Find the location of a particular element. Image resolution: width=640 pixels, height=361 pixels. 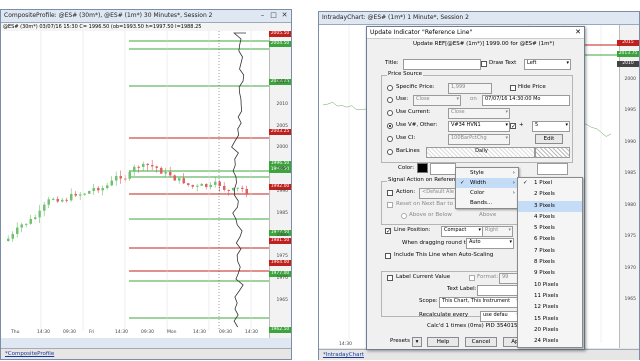

reset-checkbox is located at coordinates (390, 205).